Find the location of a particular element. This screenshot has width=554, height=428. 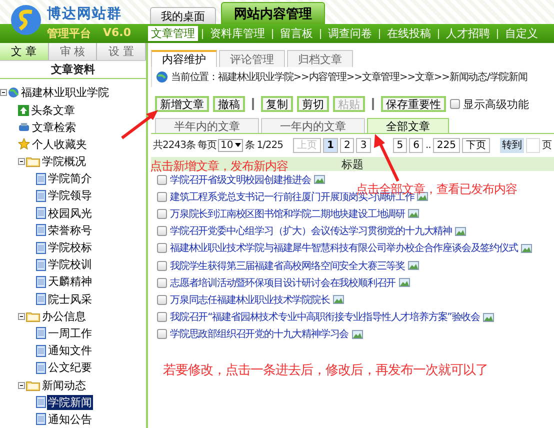

top-tab: 我的桌面 is located at coordinates (183, 15).